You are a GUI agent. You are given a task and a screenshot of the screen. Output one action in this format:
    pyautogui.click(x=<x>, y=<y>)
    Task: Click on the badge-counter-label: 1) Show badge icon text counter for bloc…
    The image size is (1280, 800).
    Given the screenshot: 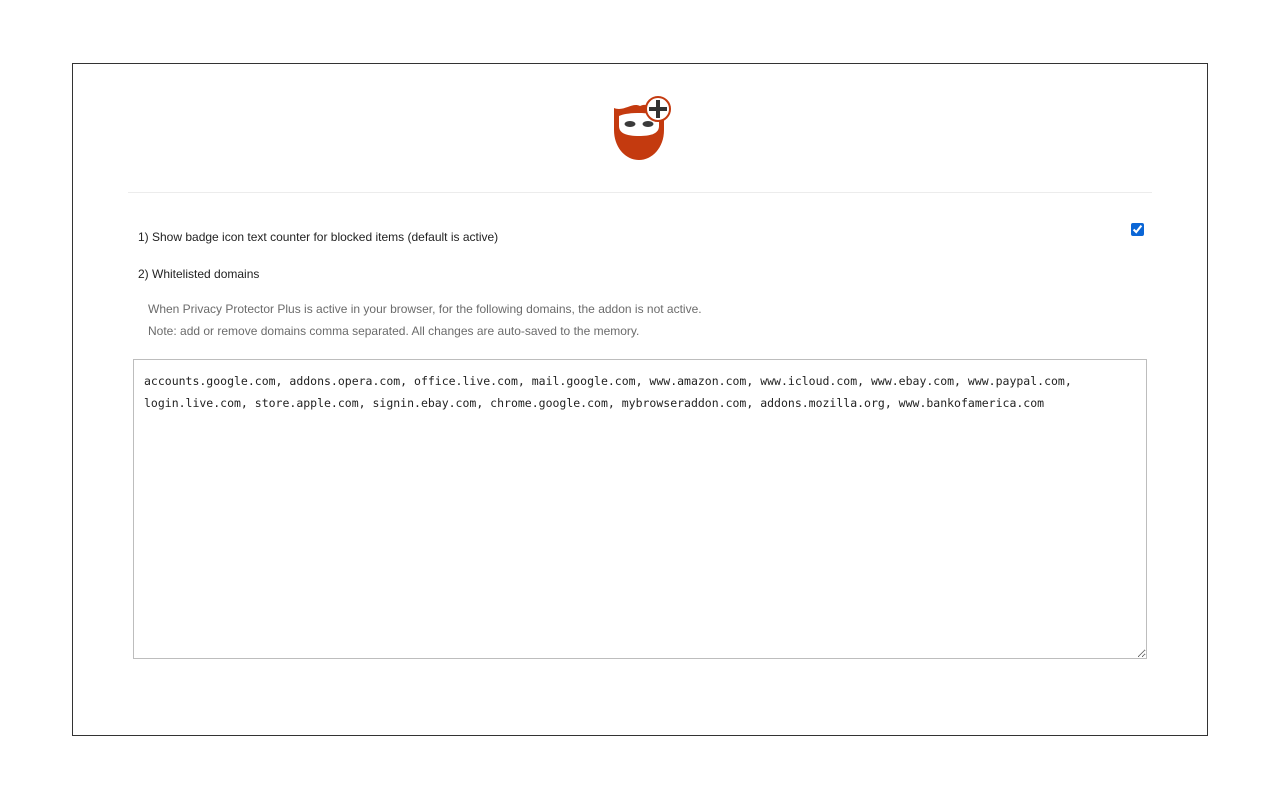 What is the action you would take?
    pyautogui.click(x=318, y=237)
    